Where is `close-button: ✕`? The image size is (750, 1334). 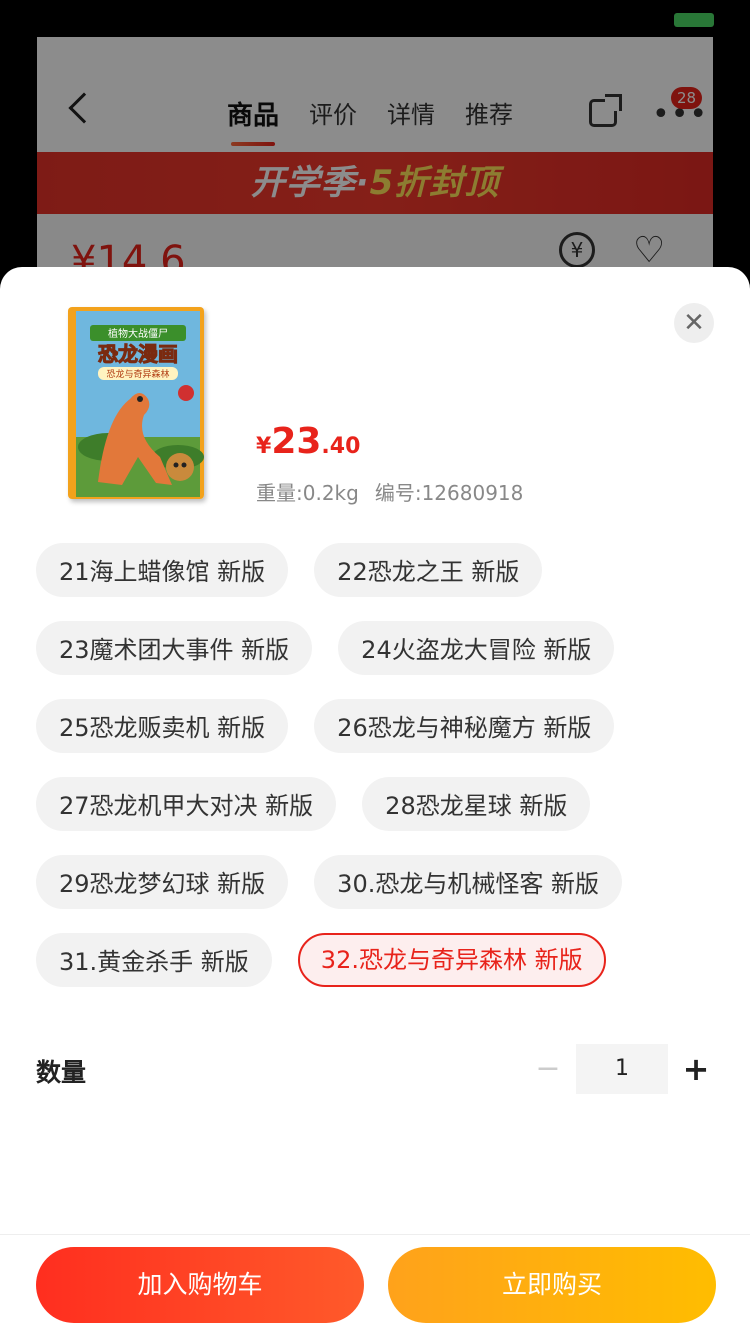 close-button: ✕ is located at coordinates (694, 323).